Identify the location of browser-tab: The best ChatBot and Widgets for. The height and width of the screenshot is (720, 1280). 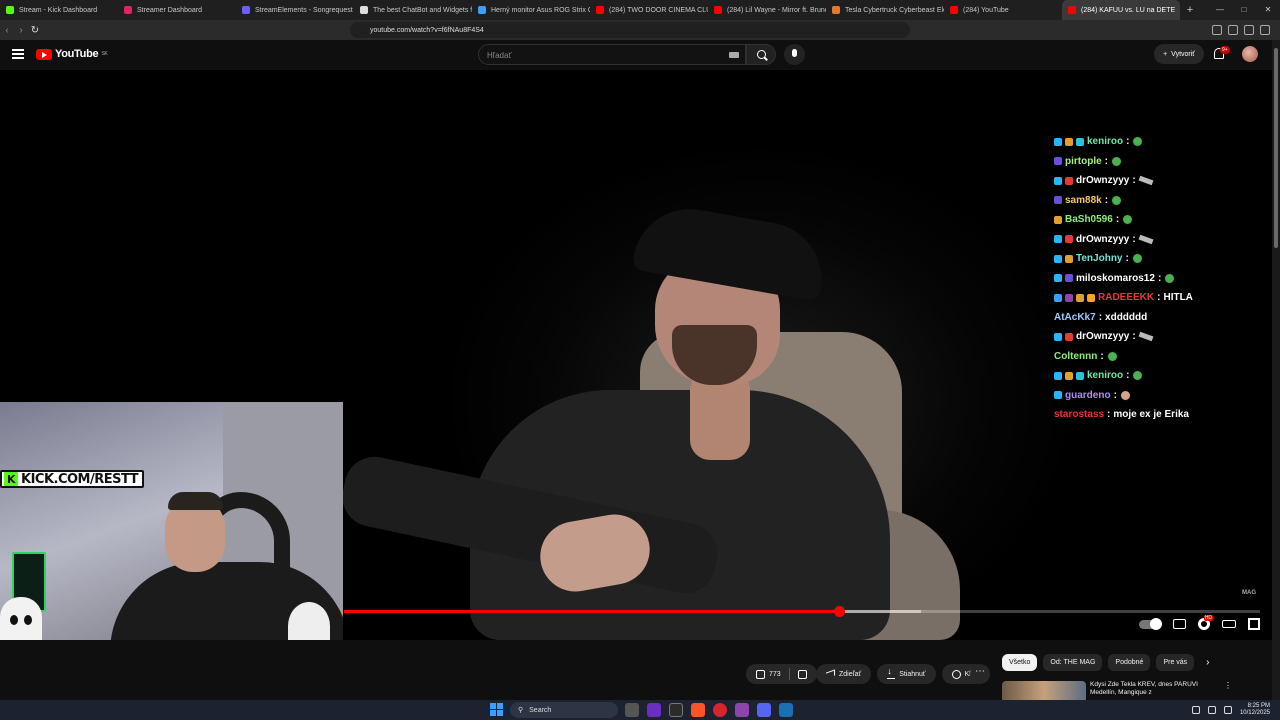
(413, 10).